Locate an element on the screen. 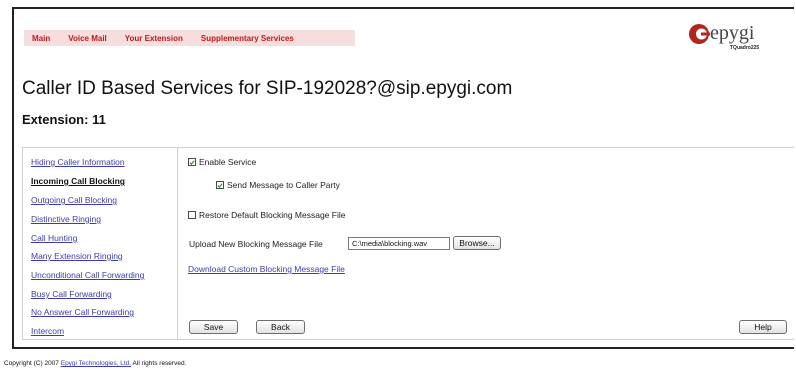 This screenshot has width=796, height=381. footer-rights: All rights reserved. is located at coordinates (159, 363).